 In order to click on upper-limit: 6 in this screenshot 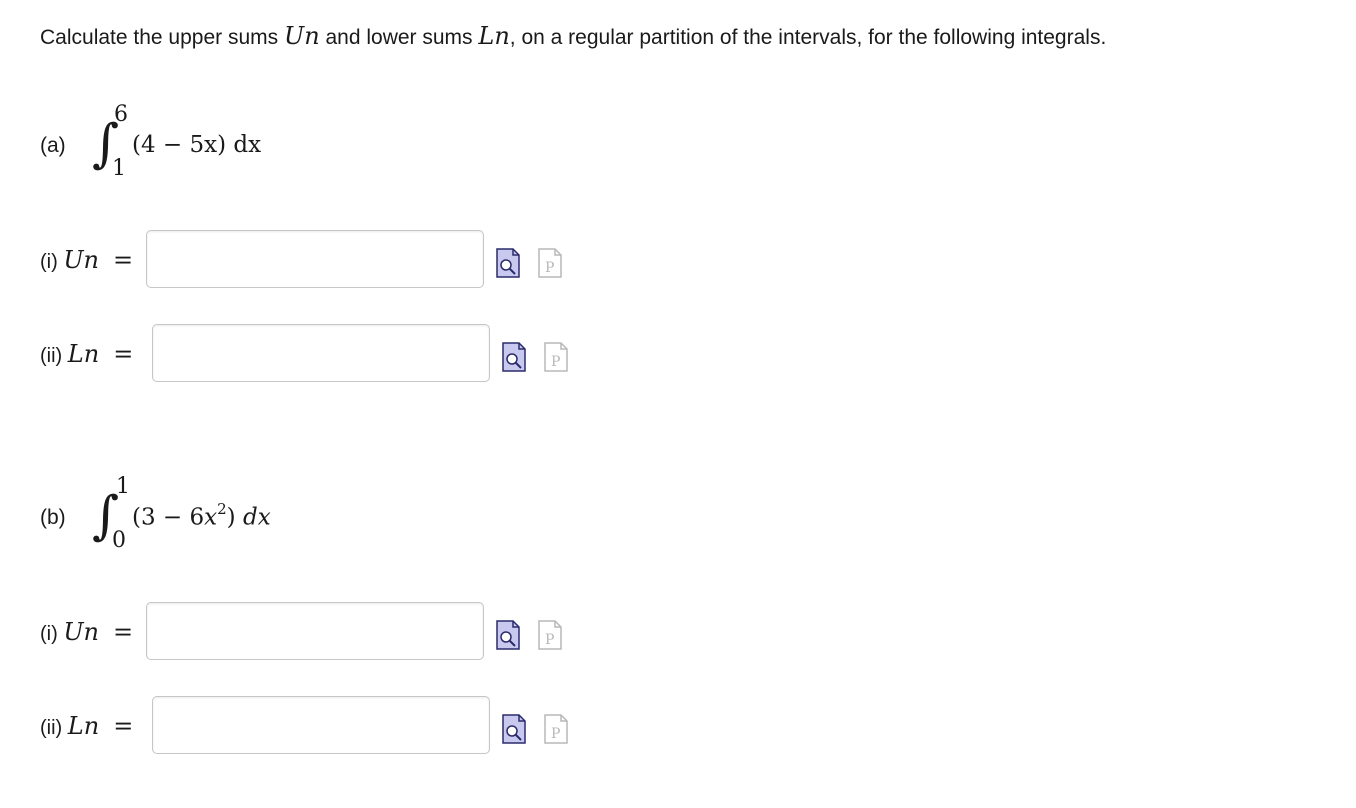, I will do `click(121, 114)`.